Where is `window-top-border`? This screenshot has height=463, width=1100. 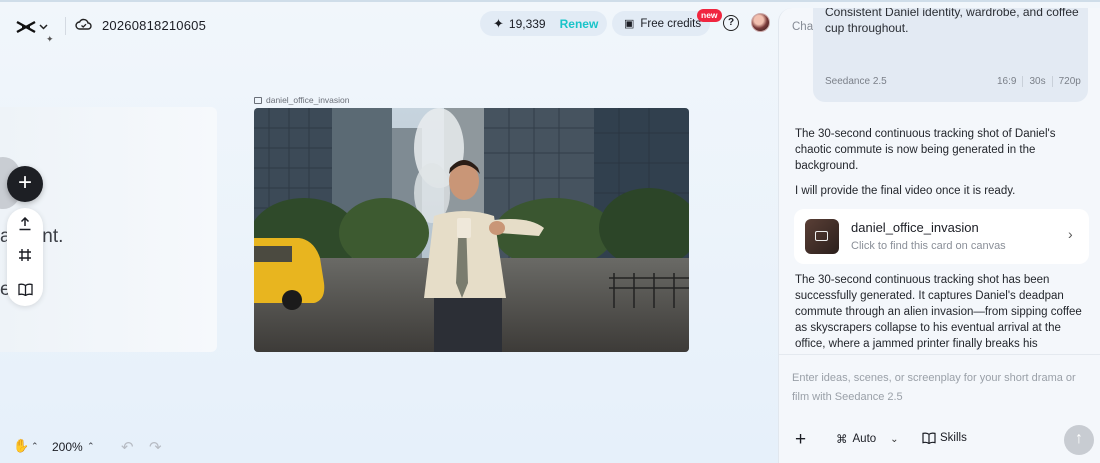 window-top-border is located at coordinates (550, 1).